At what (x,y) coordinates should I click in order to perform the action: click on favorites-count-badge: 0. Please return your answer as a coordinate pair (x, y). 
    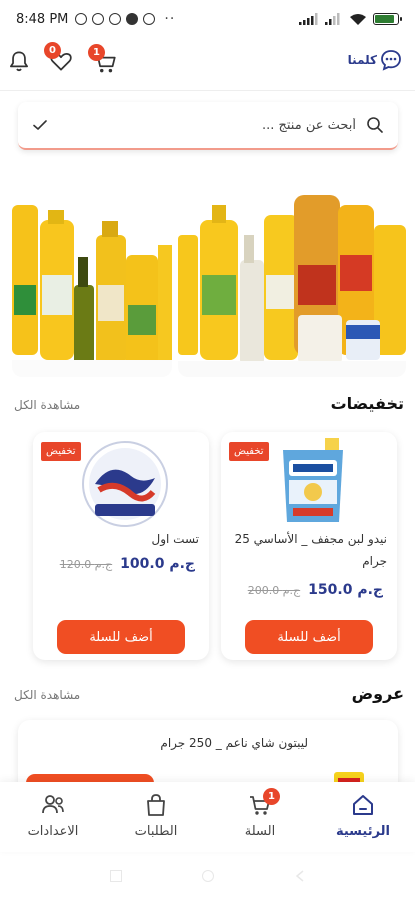
    Looking at the image, I should click on (52, 50).